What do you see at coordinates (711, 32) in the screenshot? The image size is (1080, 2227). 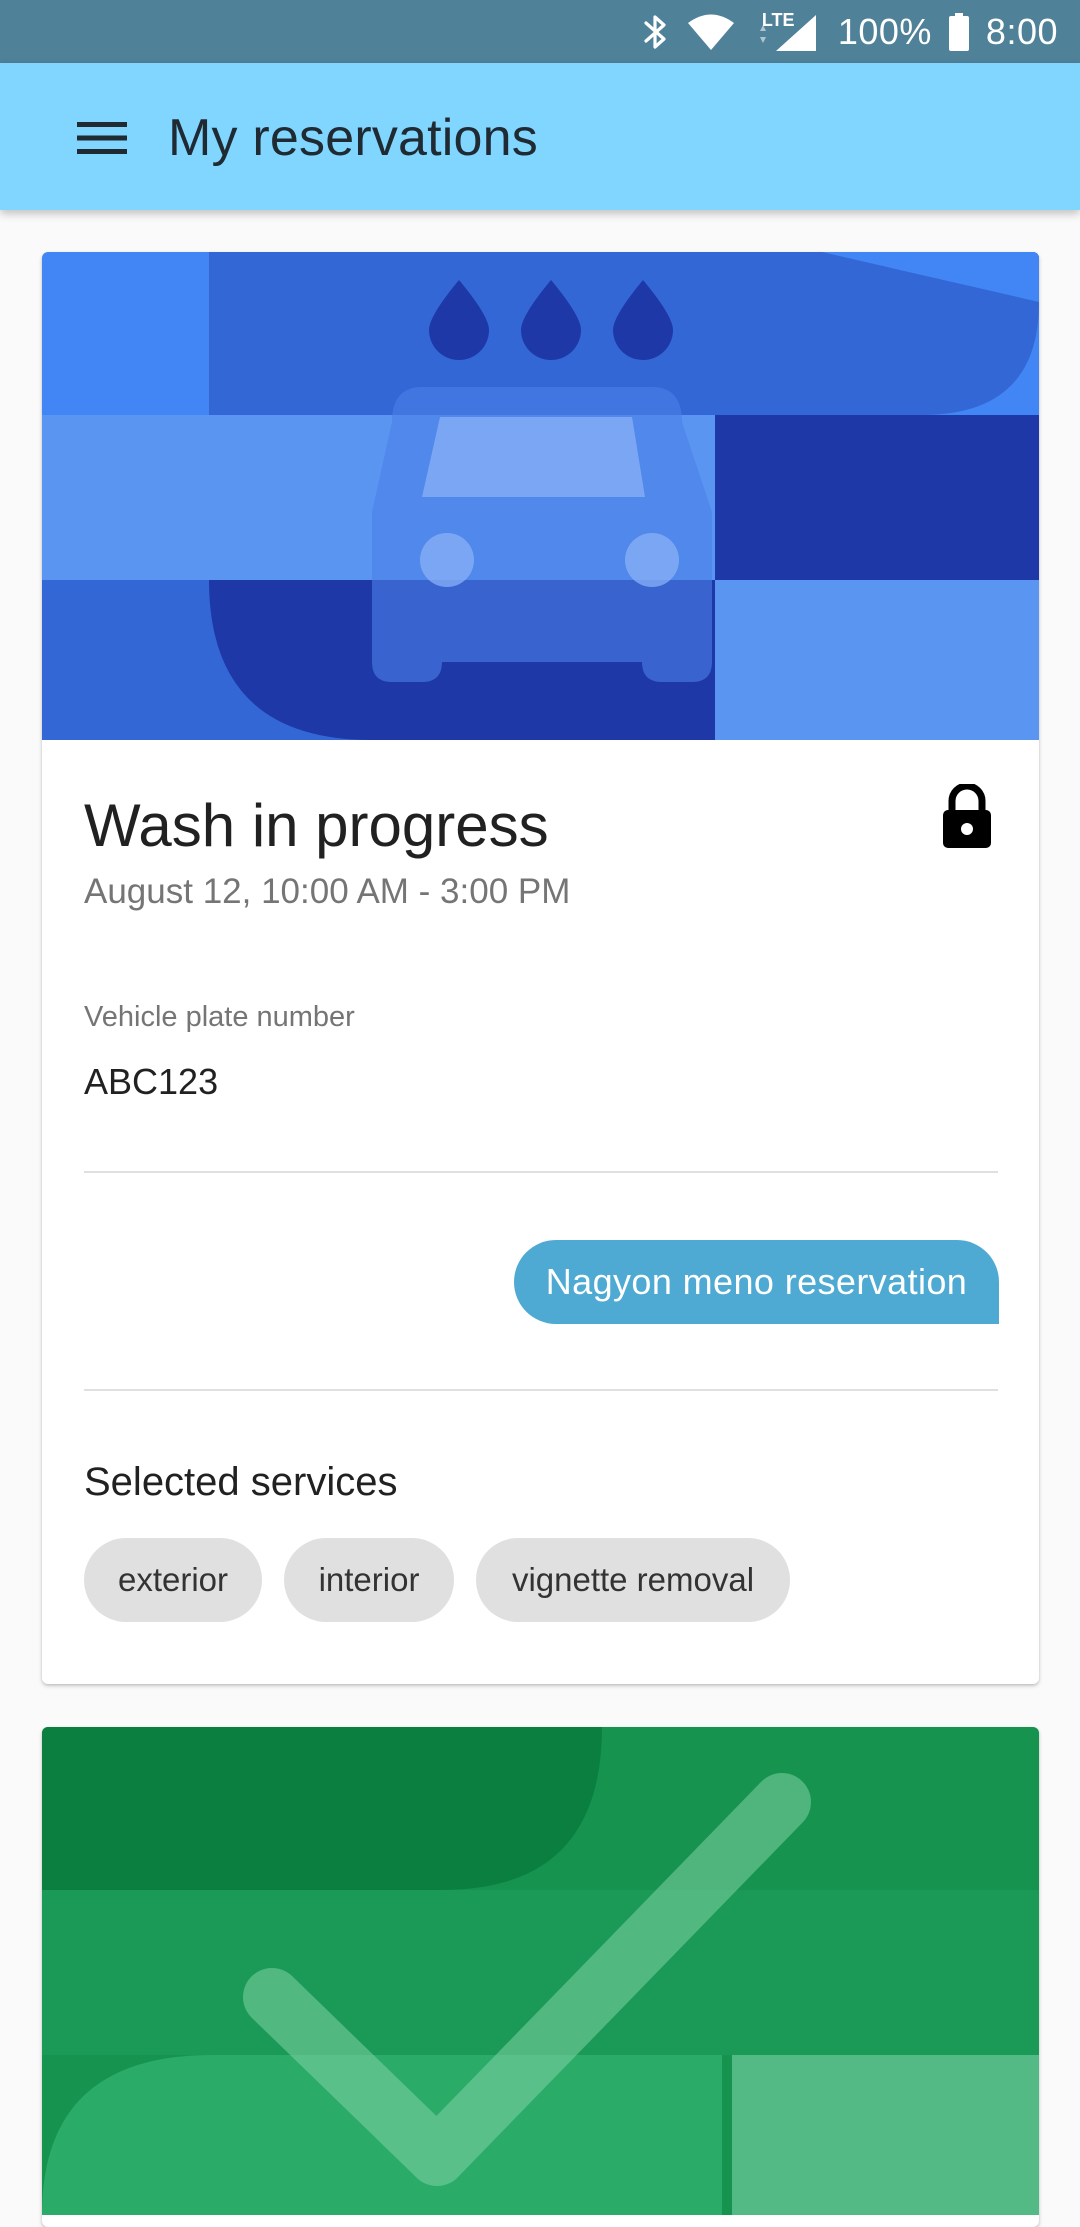 I see `wifi-icon` at bounding box center [711, 32].